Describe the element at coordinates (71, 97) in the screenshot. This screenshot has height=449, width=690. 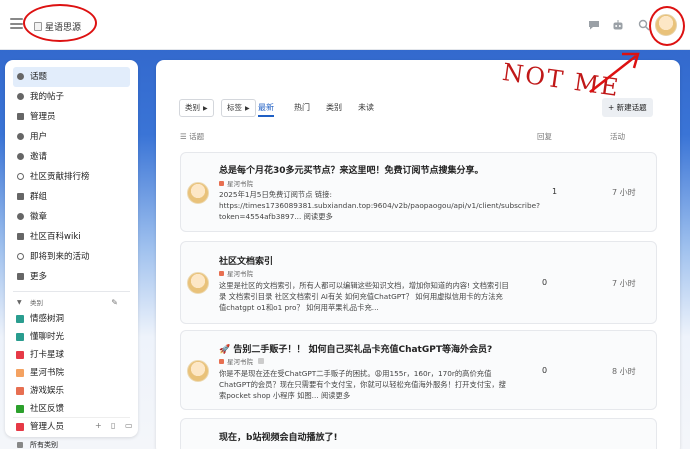
I see `sidebar-item-my-posts: 我的帖子` at that location.